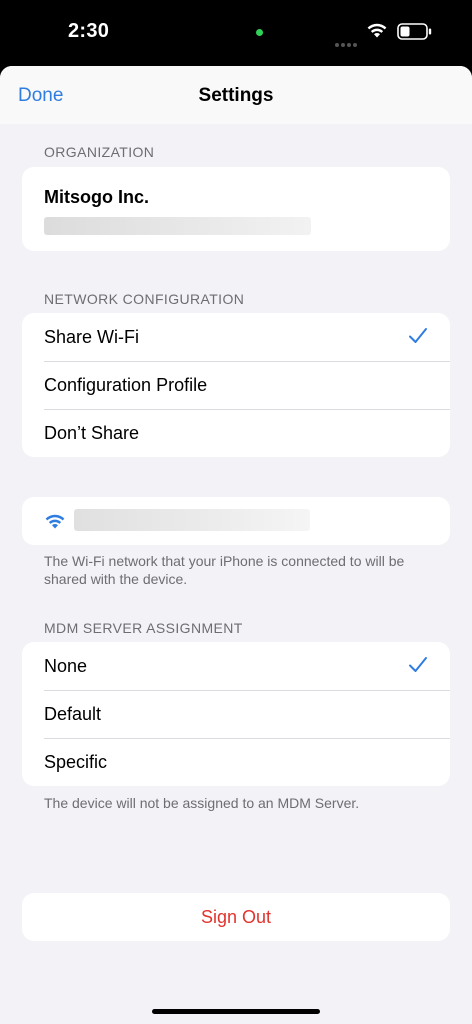 This screenshot has width=472, height=1024. I want to click on camera-indicator-dot, so click(259, 32).